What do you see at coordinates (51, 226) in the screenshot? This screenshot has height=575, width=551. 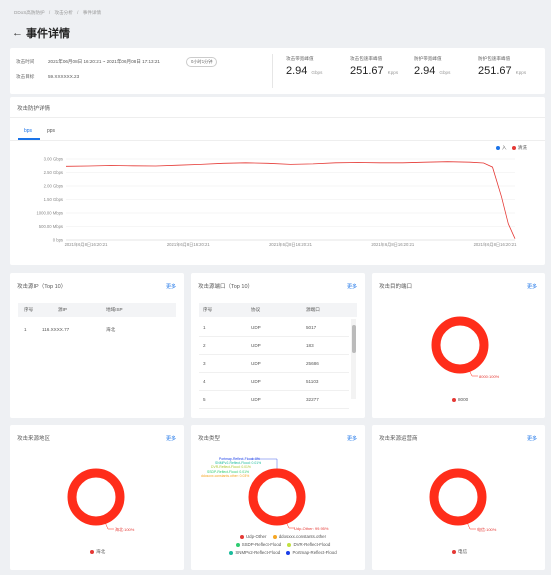 I see `y-tick-label: 500.00 Mbps` at bounding box center [51, 226].